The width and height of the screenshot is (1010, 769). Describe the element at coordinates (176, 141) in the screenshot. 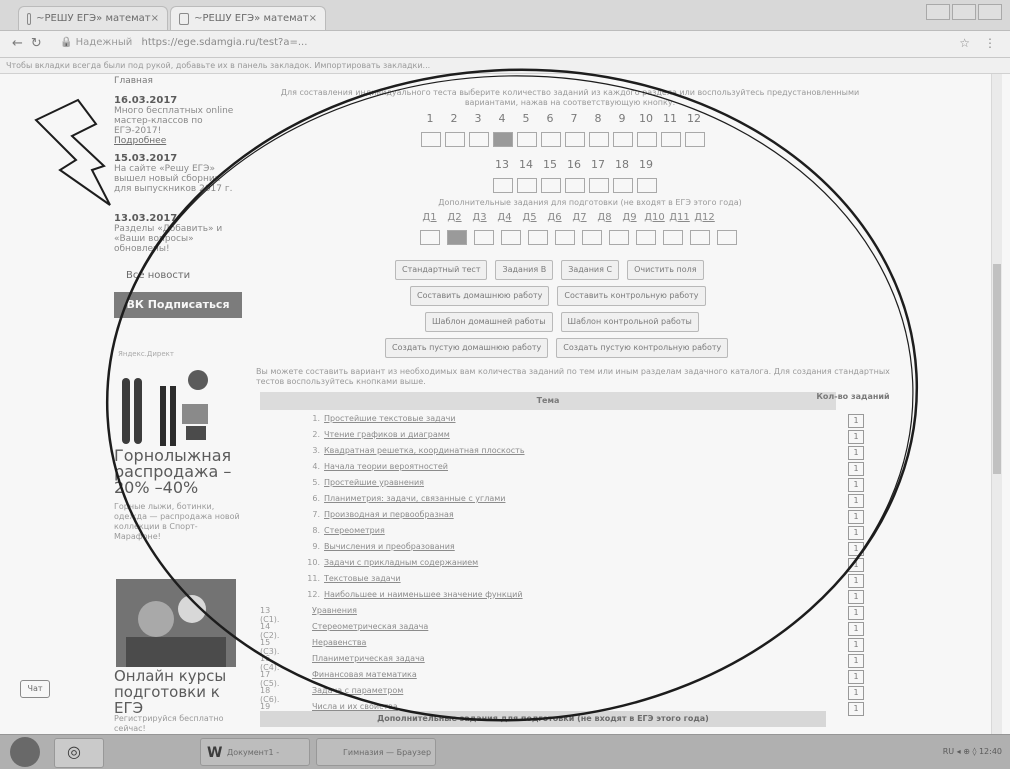

I see `news-link: Подробнее` at that location.